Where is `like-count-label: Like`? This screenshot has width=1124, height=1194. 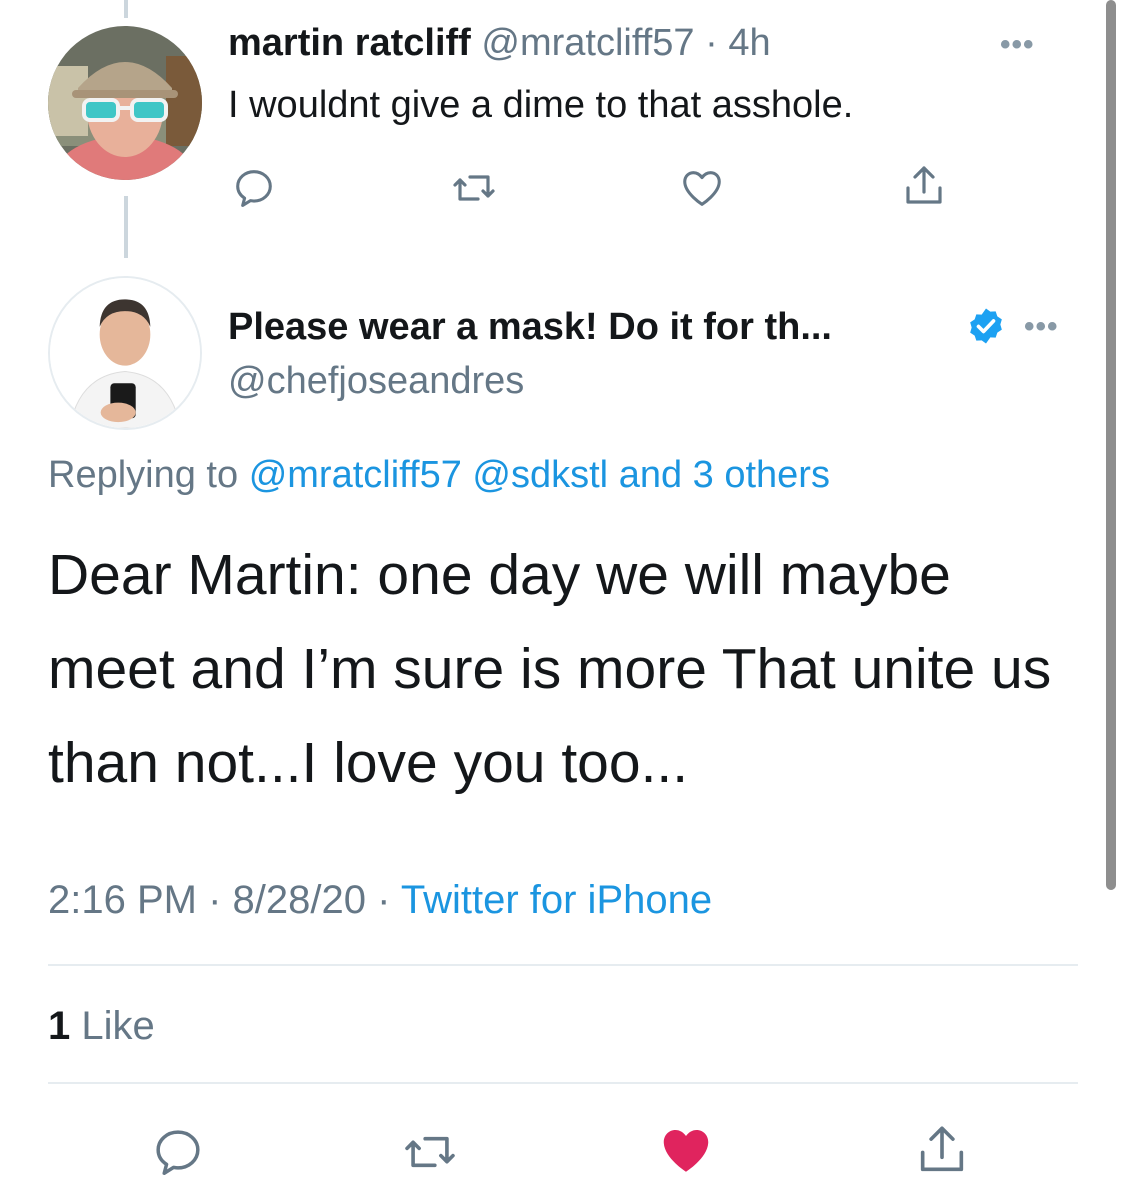 like-count-label: Like is located at coordinates (118, 1026).